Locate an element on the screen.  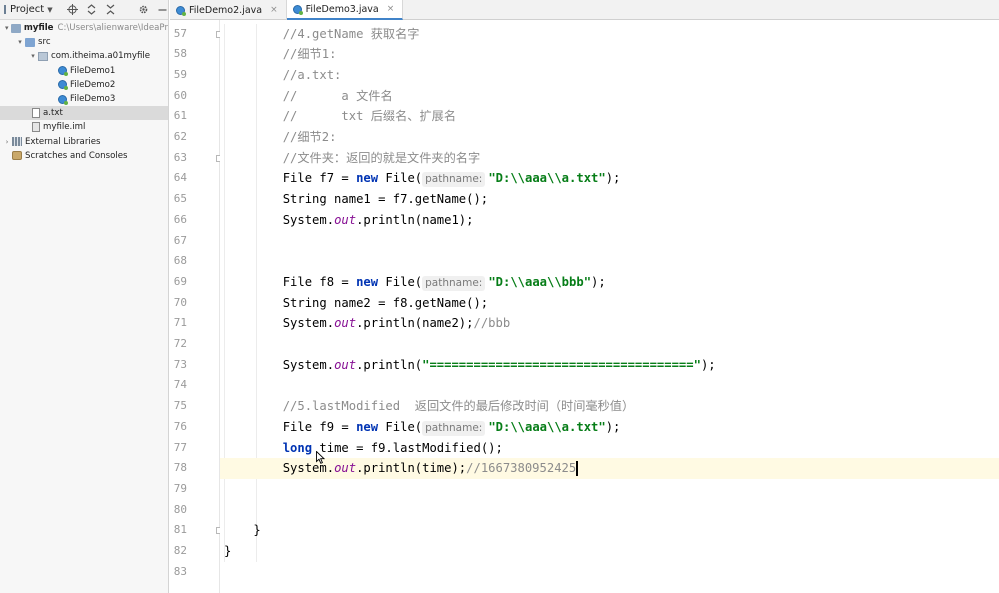
iml-file-icon is located at coordinates (36, 127).